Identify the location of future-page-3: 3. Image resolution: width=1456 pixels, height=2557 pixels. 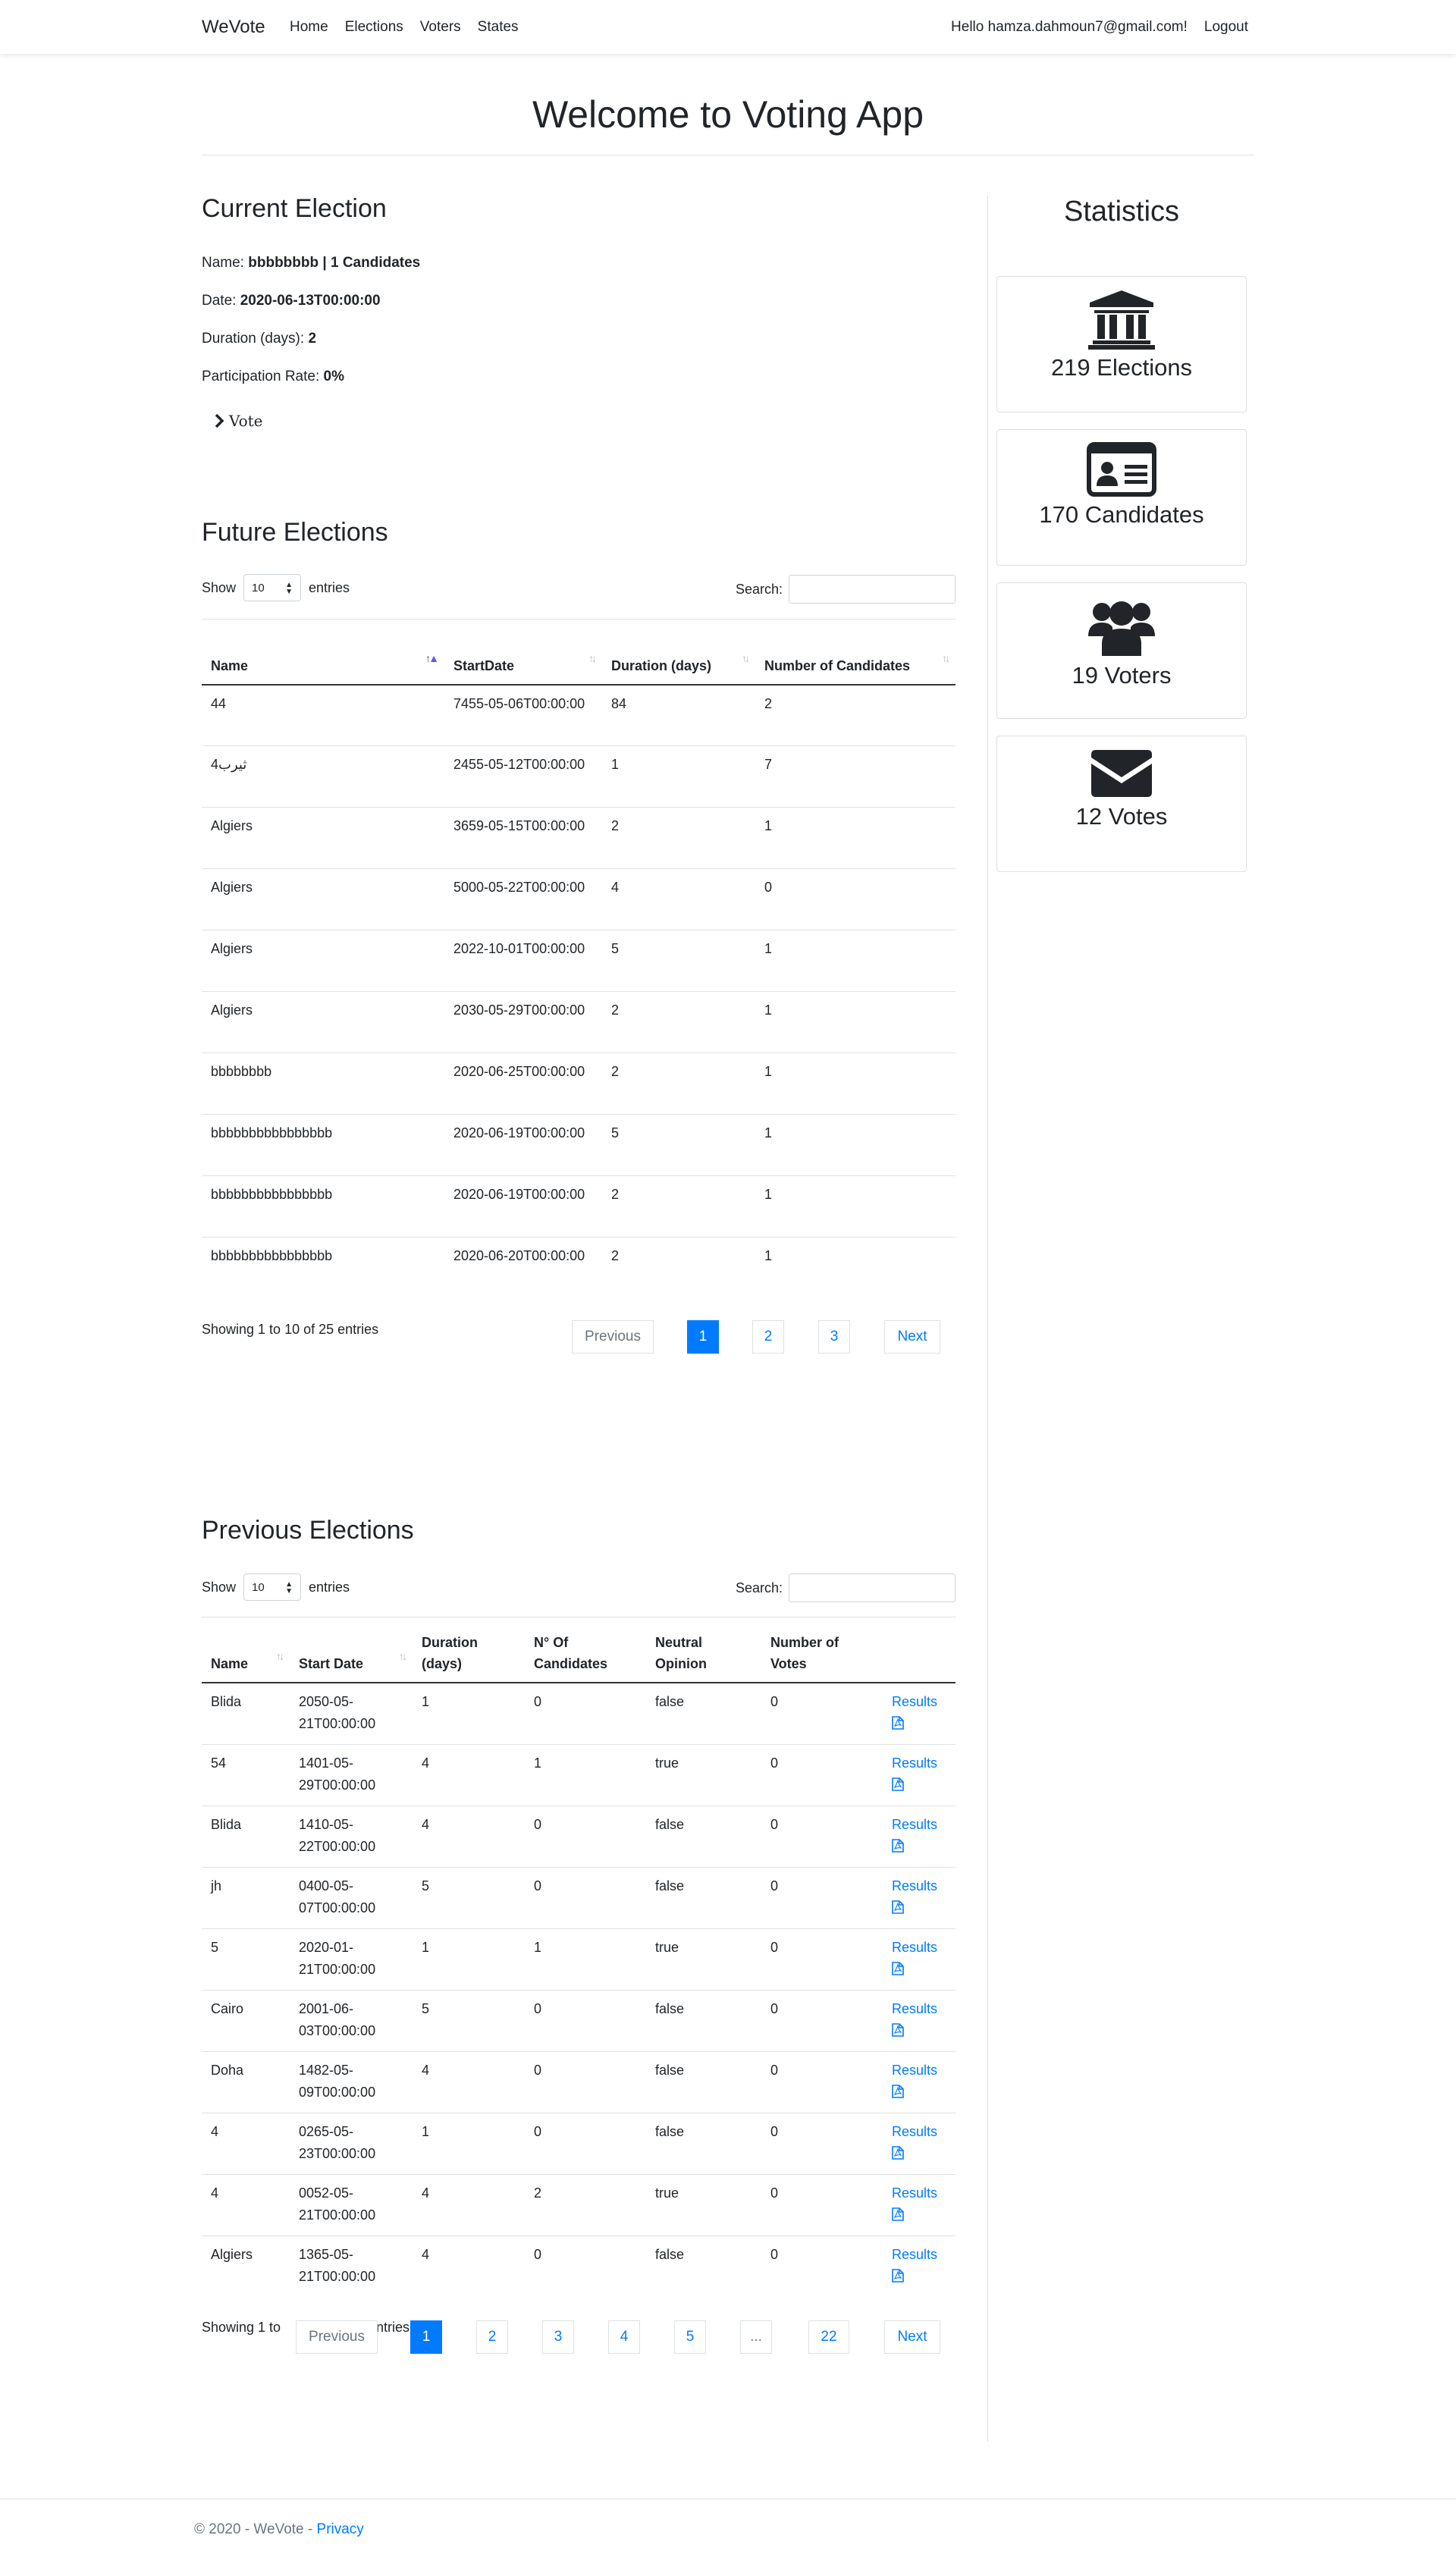
(834, 1337).